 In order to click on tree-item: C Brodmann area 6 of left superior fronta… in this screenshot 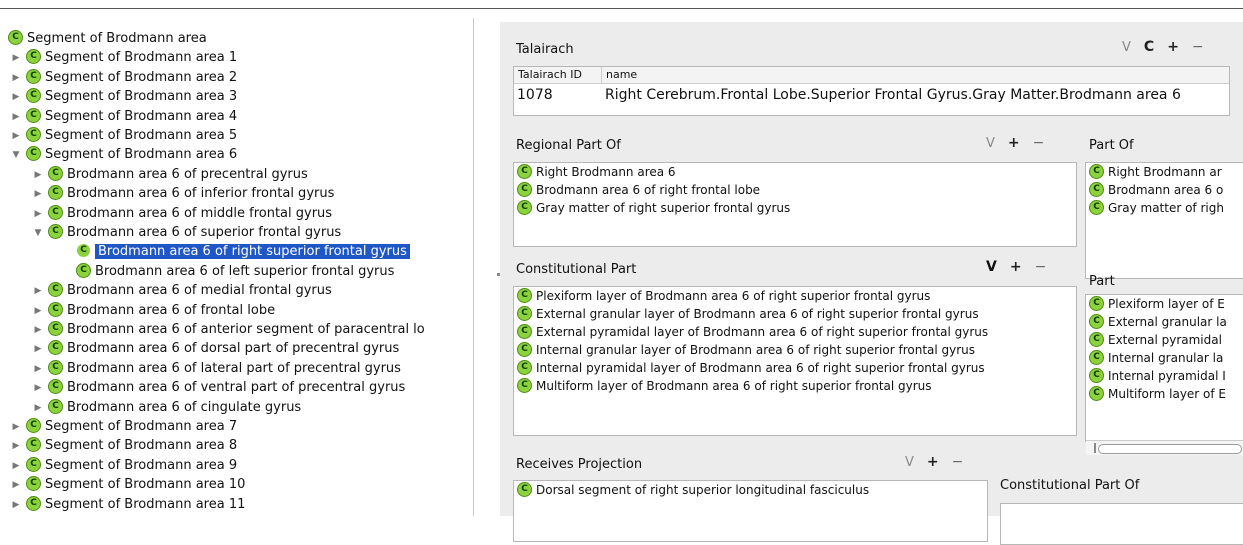, I will do `click(224, 271)`.